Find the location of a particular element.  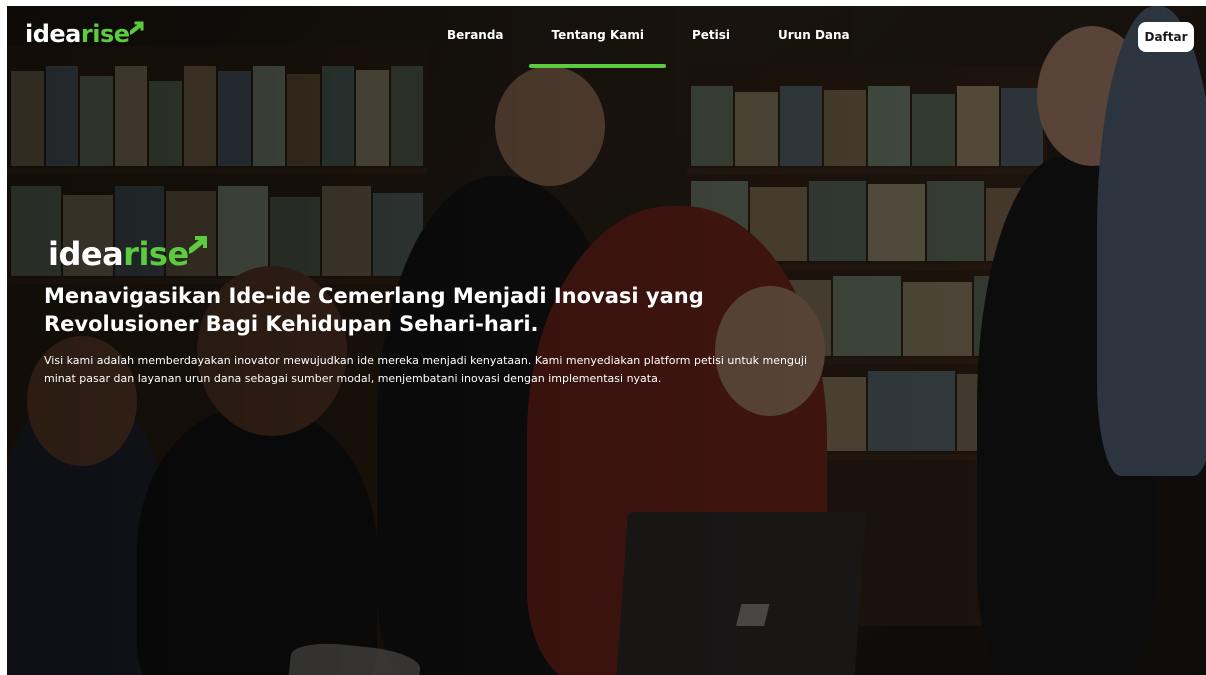

register-button: Daftar is located at coordinates (1166, 37).